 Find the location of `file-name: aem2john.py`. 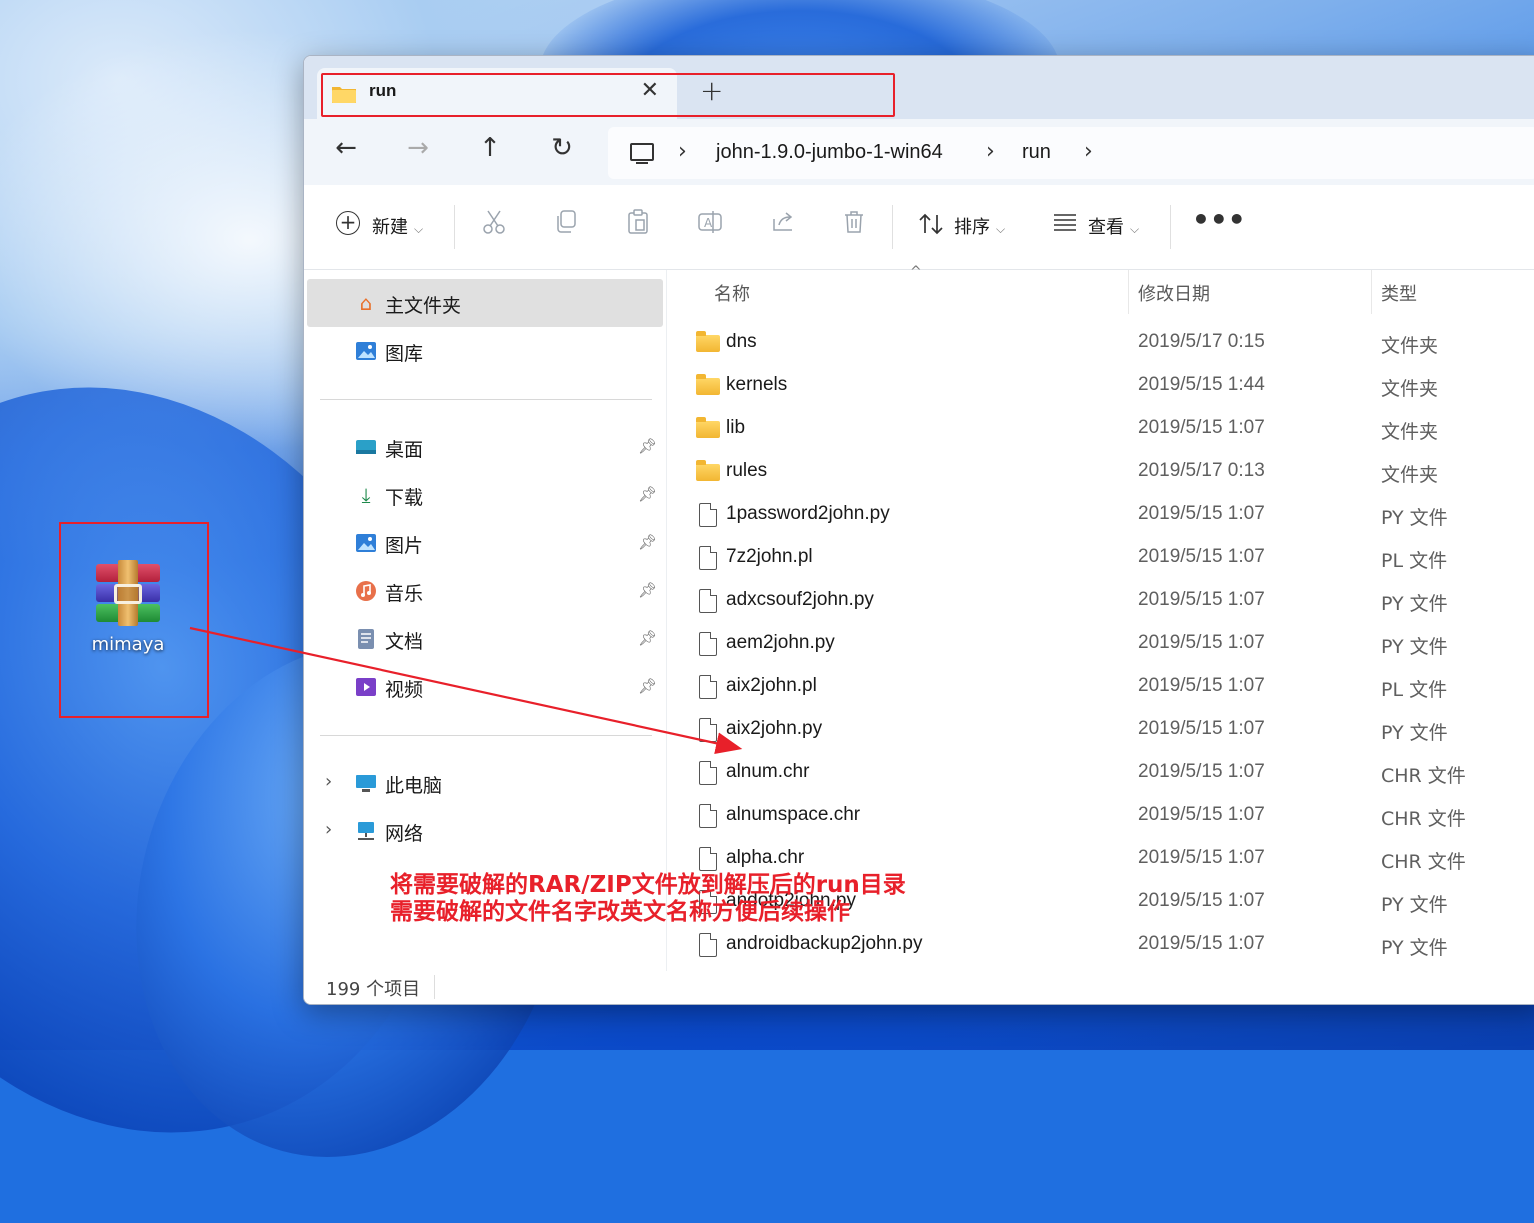

file-name: aem2john.py is located at coordinates (780, 642).